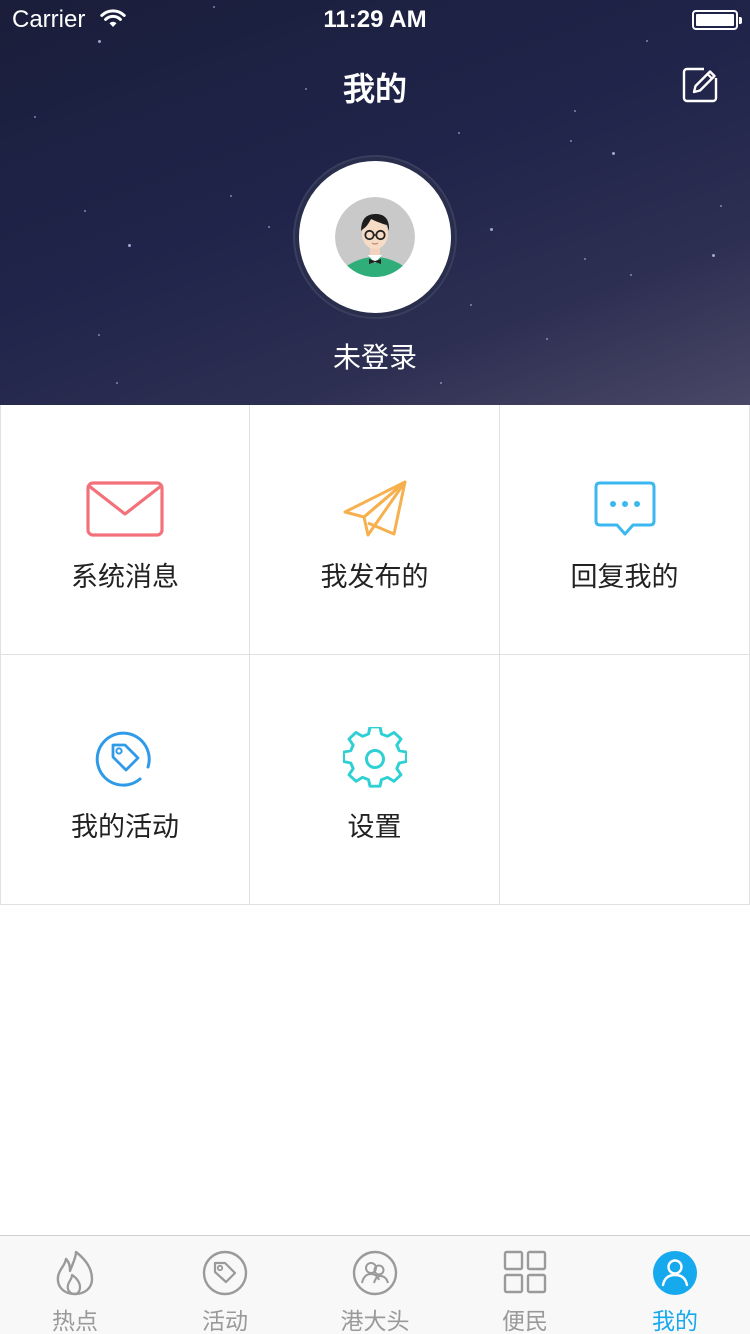  I want to click on menu-settings: 设置, so click(375, 780).